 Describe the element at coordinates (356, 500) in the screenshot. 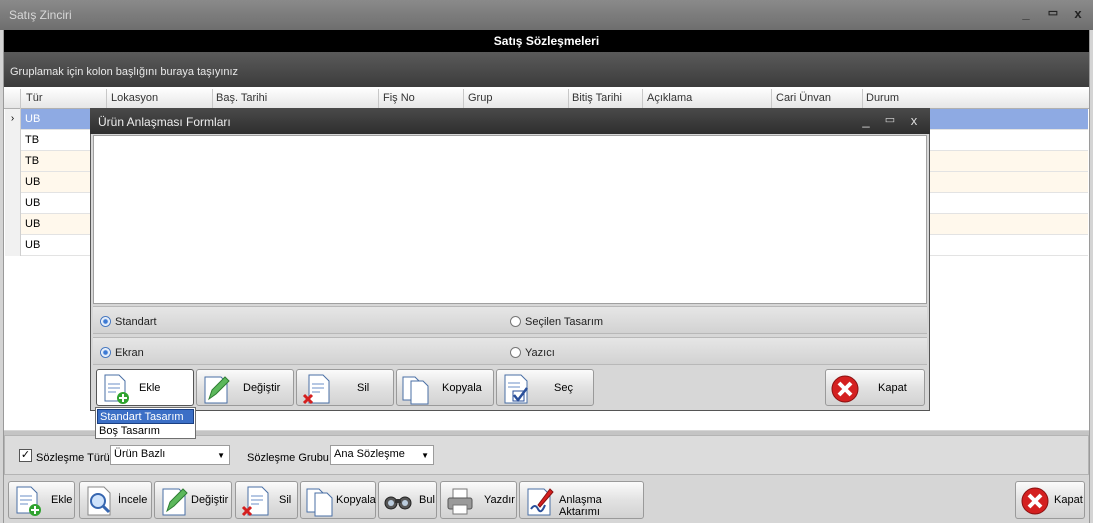

I see `copy-button-label: Kopyala` at that location.